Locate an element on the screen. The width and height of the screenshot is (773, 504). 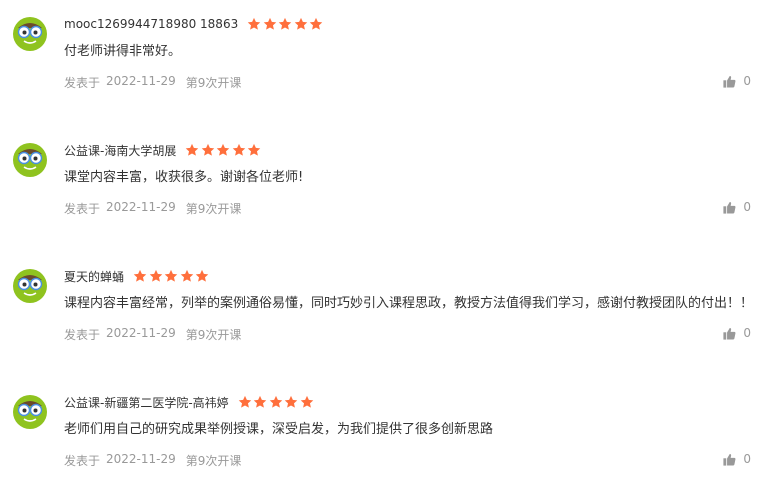
review-comment: 老师们用自己的研究成果举例授课，深受启发，为我们提供了很多创新思路 is located at coordinates (279, 429).